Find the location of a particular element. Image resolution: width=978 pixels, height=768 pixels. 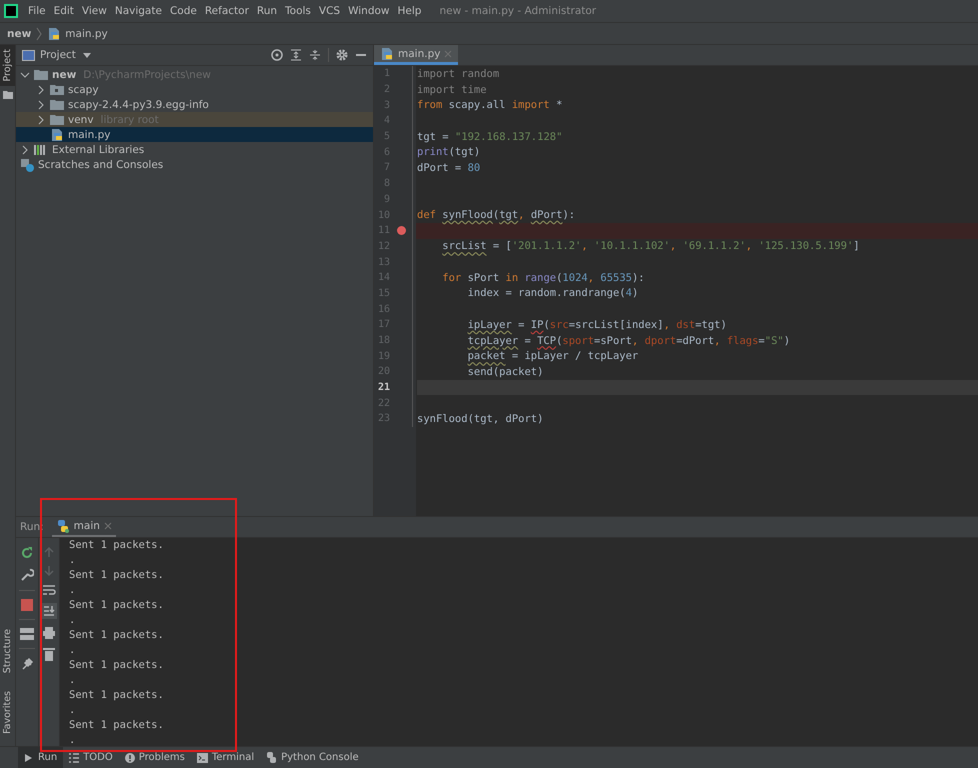

tool-window-tab: Problems is located at coordinates (154, 757).